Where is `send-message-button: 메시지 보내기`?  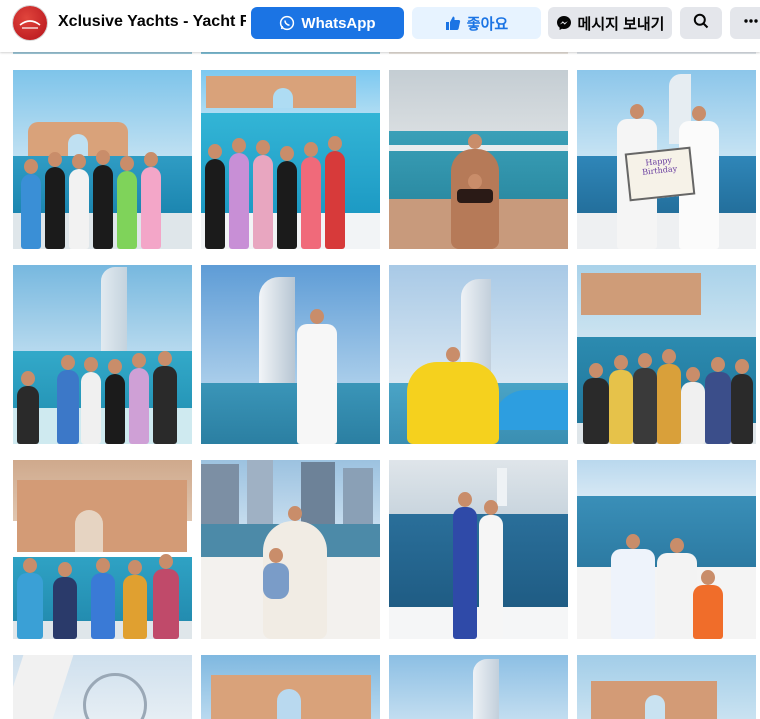
send-message-button: 메시지 보내기 is located at coordinates (610, 23).